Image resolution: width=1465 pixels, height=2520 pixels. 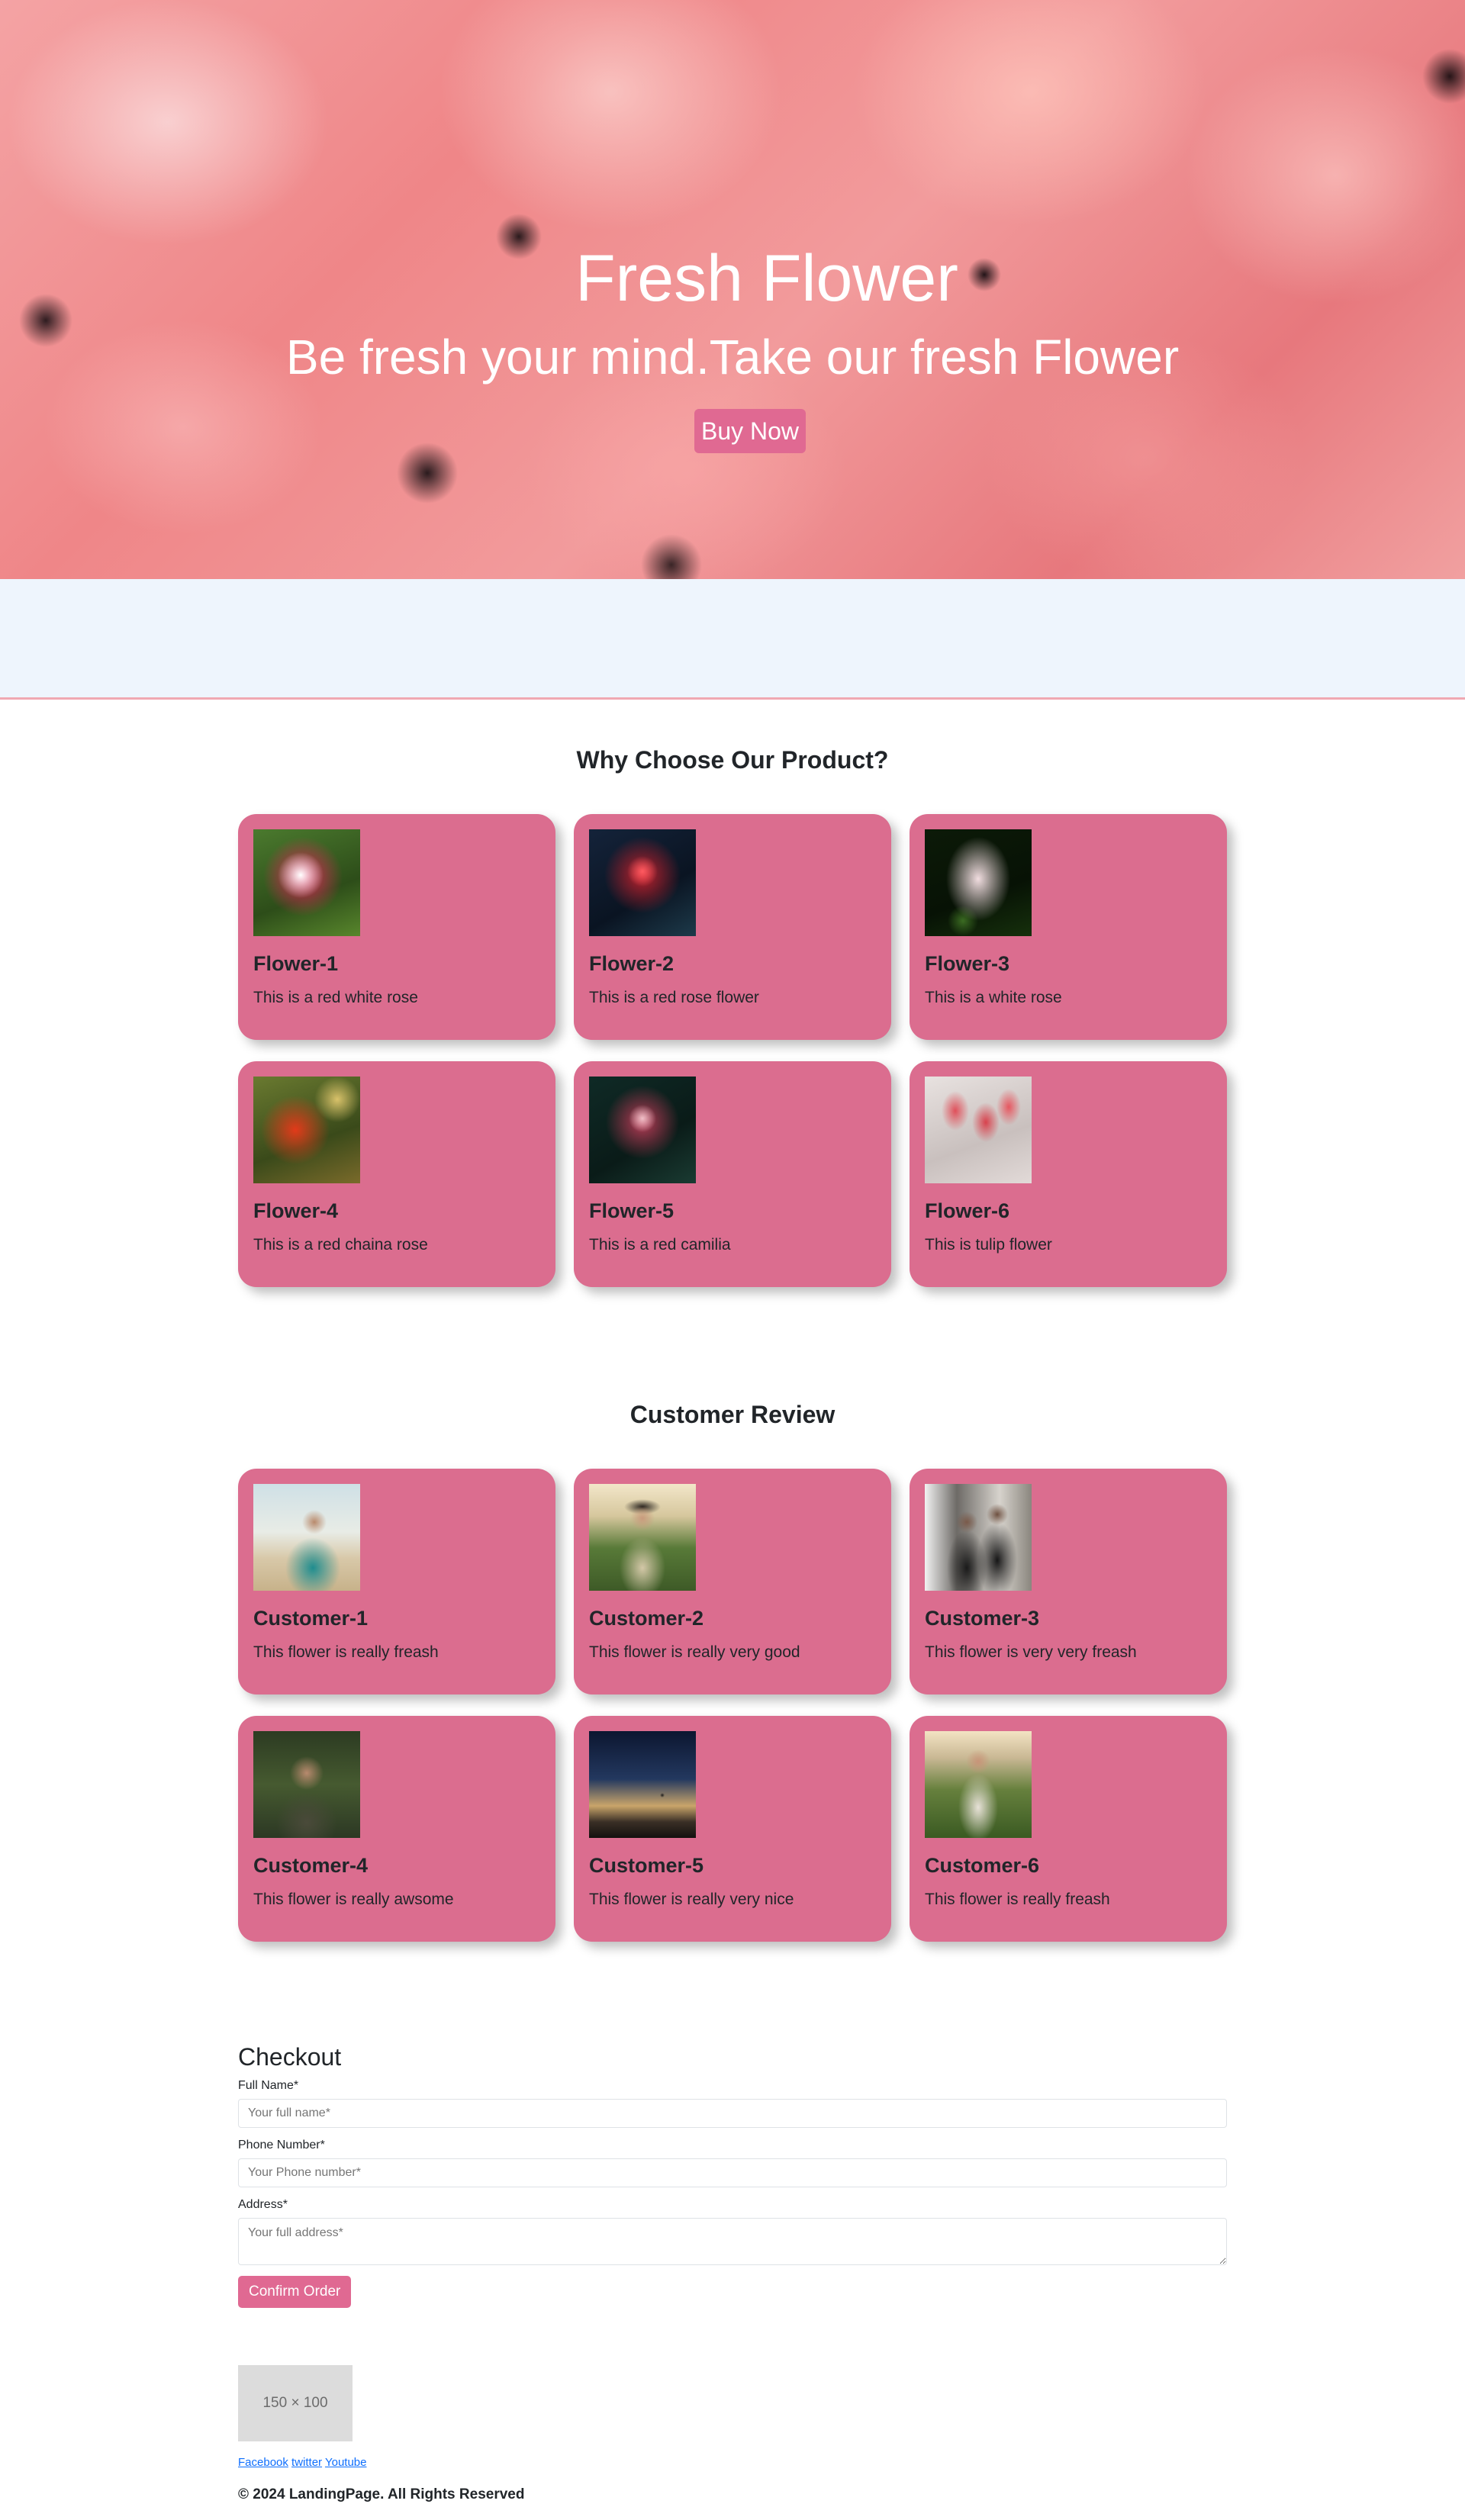 I want to click on products-heading: Why Choose Our Product?, so click(x=732, y=760).